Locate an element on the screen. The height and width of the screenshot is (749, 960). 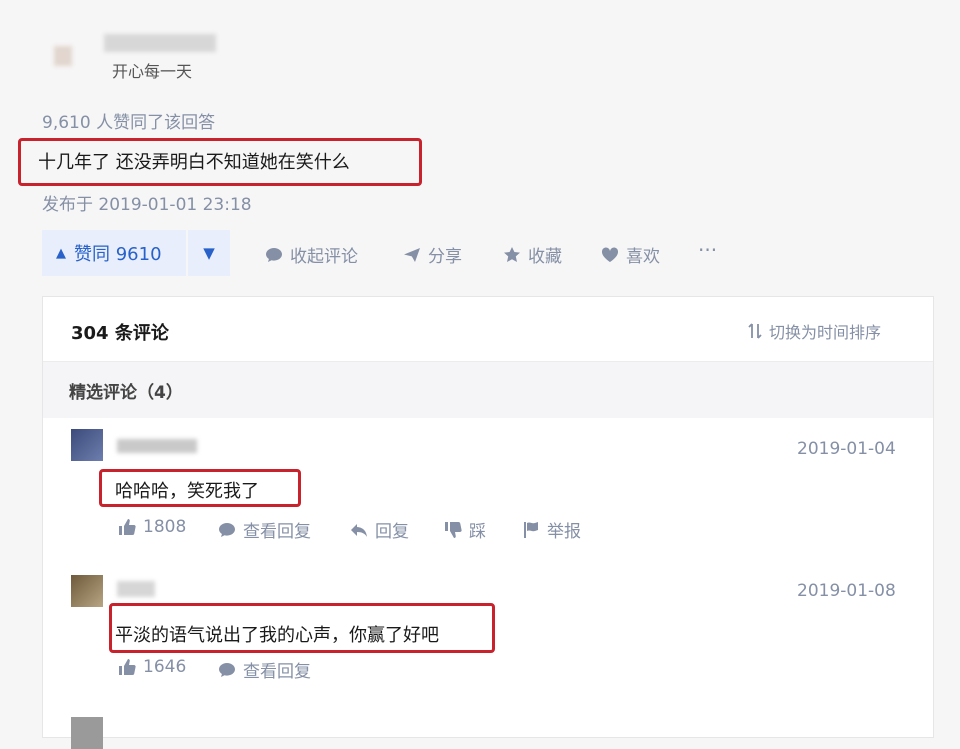
favorite-button: 收藏 is located at coordinates (532, 254).